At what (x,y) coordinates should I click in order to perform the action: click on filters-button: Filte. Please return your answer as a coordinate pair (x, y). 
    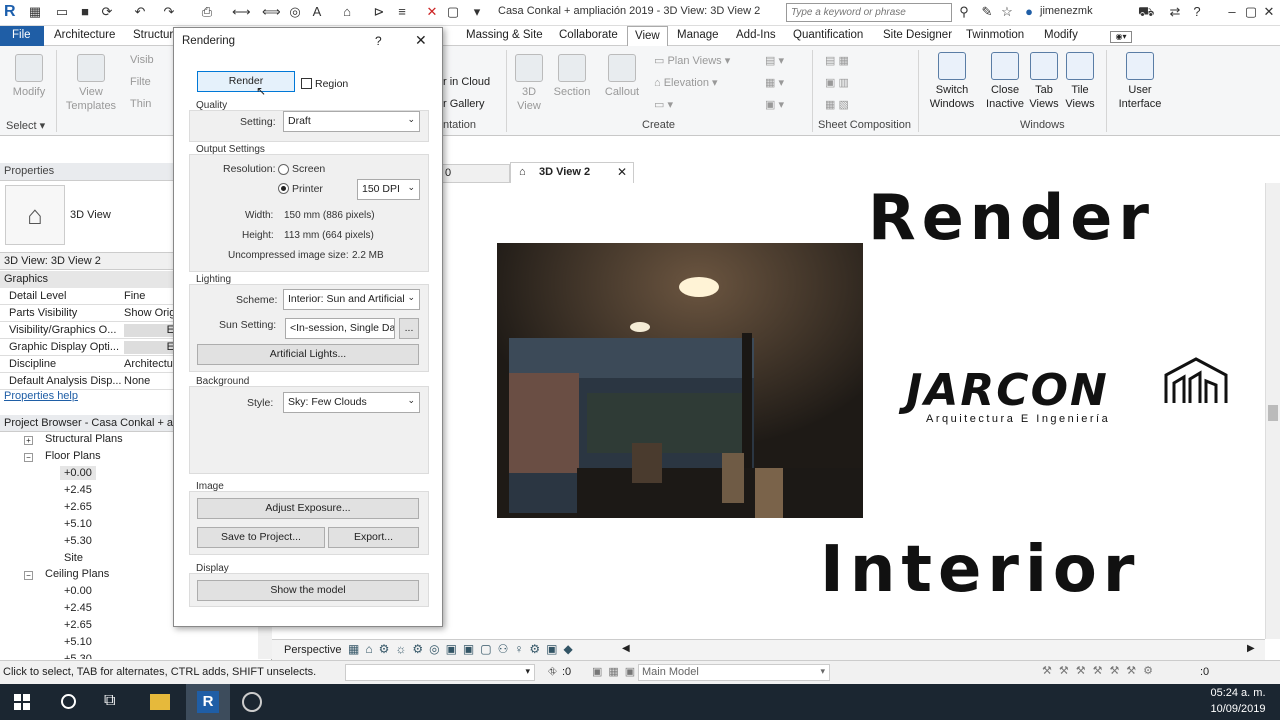
    Looking at the image, I should click on (140, 82).